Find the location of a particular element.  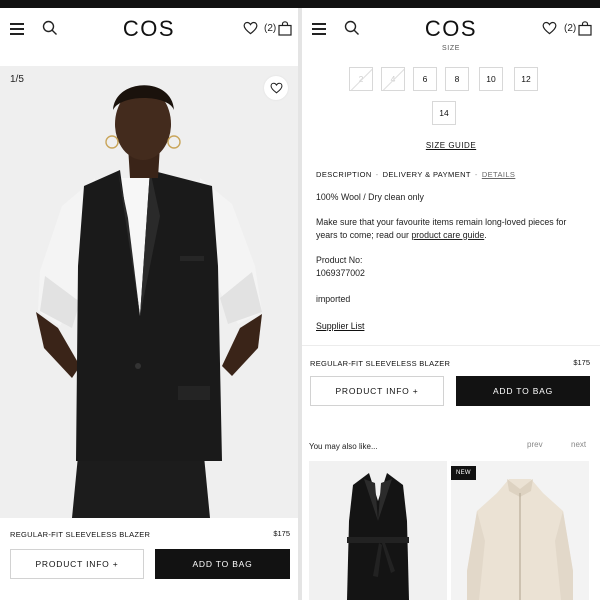

size-option-14: 14 is located at coordinates (444, 113).